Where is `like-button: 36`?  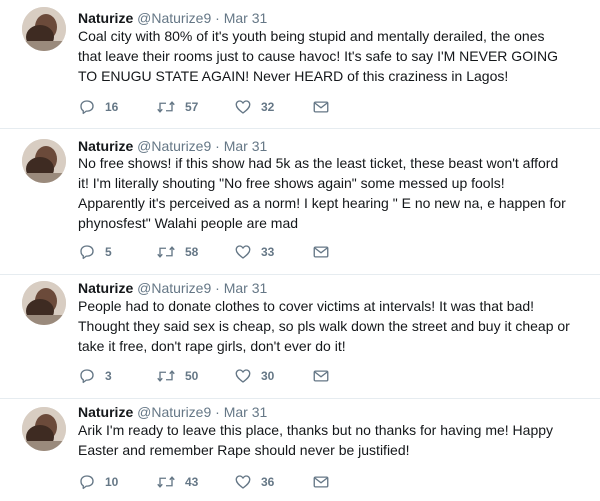 like-button: 36 is located at coordinates (273, 482).